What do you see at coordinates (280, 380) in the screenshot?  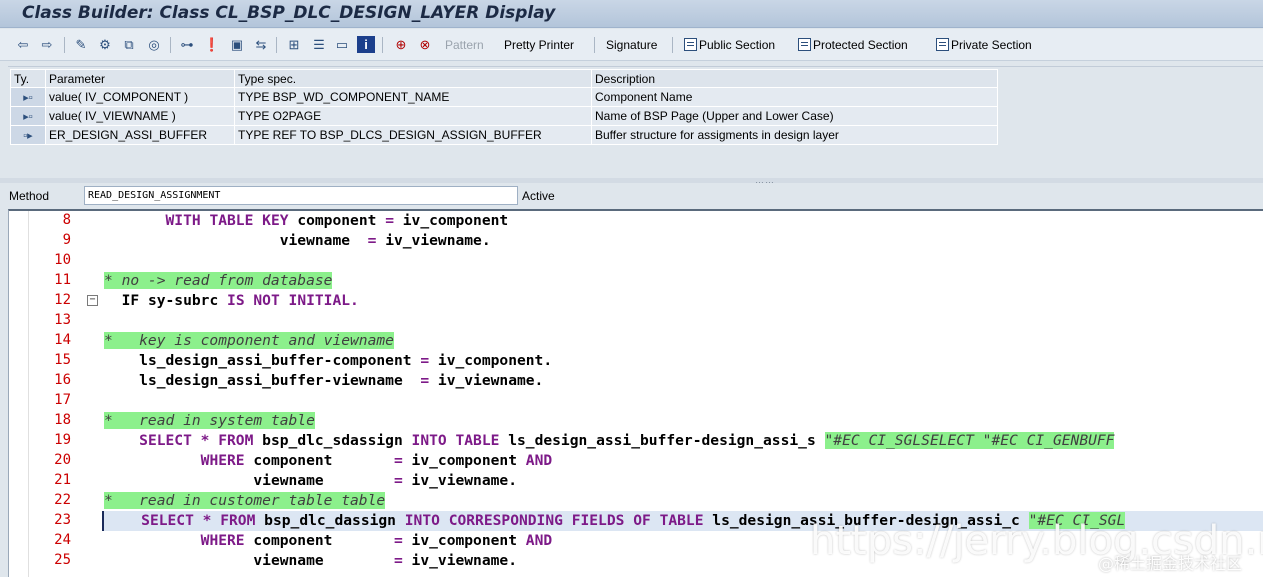 I see `identifier: ls_design_assi_buffer-viewname` at bounding box center [280, 380].